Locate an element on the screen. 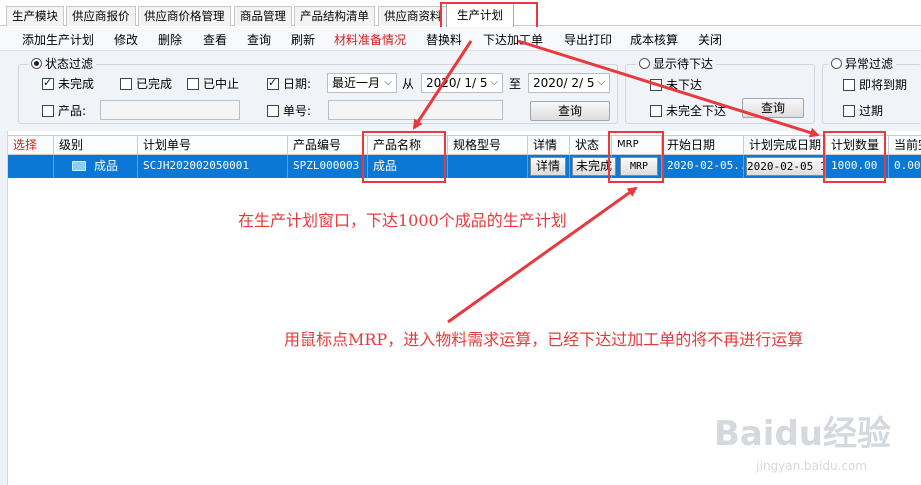 This screenshot has height=485, width=921. baidu-watermark-logo: Baidu经验 is located at coordinates (802, 434).